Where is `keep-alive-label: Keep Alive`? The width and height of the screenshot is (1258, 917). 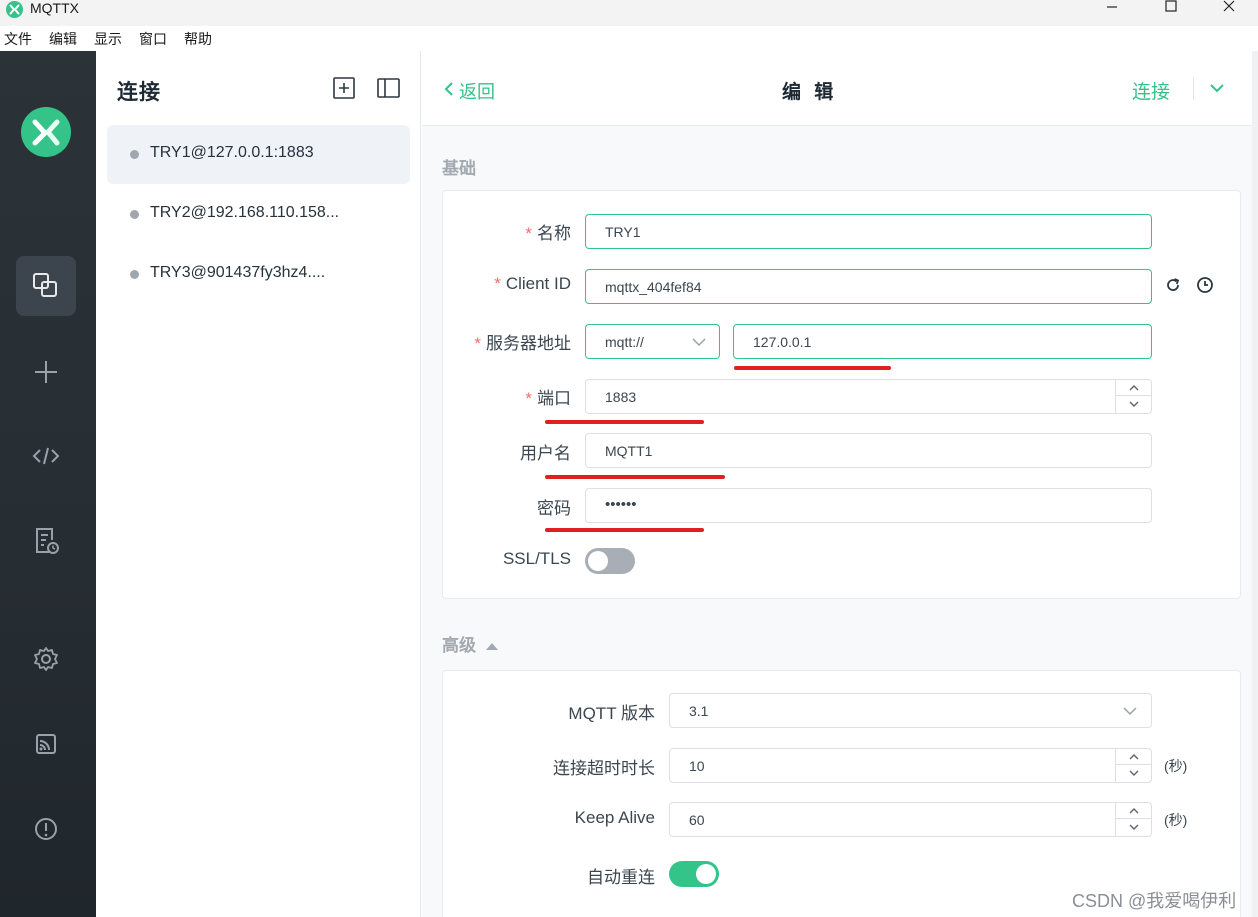 keep-alive-label: Keep Alive is located at coordinates (614, 817).